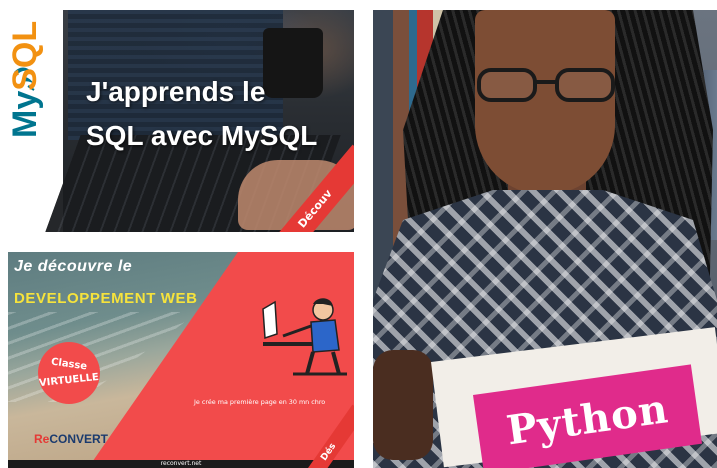  What do you see at coordinates (73, 266) in the screenshot?
I see `card-title-line-1: Je découvre le` at bounding box center [73, 266].